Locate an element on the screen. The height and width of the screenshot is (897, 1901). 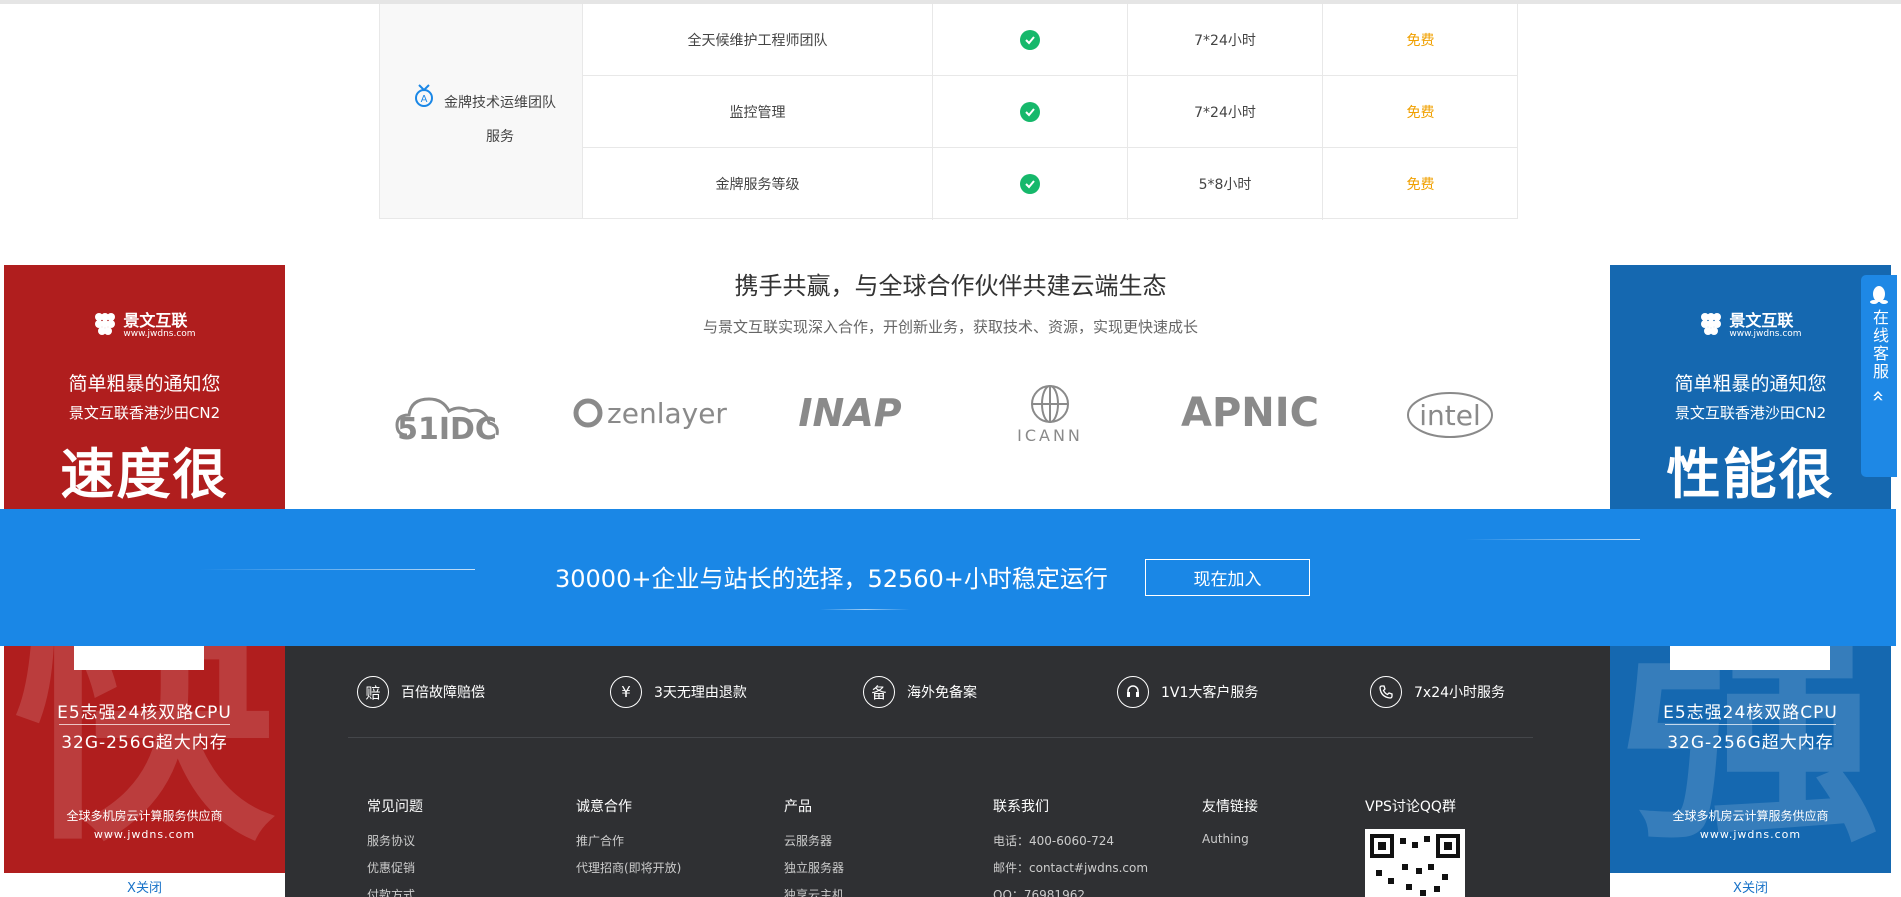
join-now-button: 现在加入 is located at coordinates (1227, 577).